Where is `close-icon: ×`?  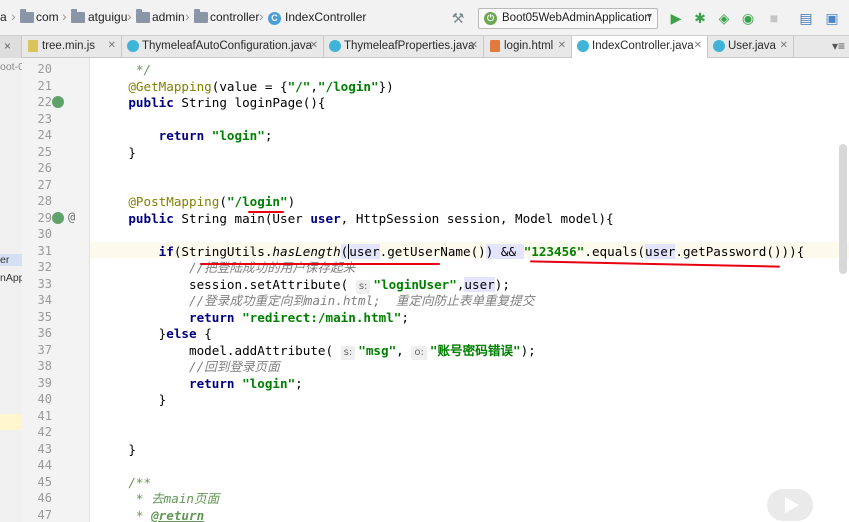
close-icon: × is located at coordinates (7, 46).